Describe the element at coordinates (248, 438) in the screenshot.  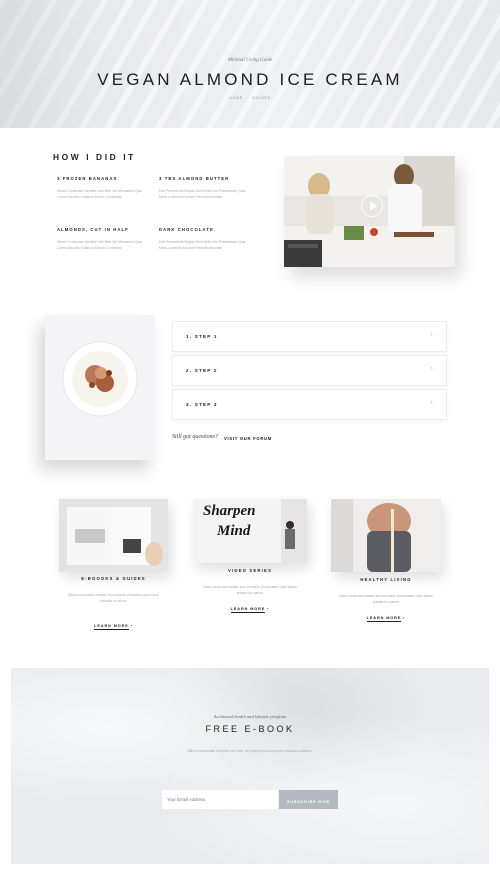
I see `visit-forum-link: VISIT OUR FORUM` at that location.